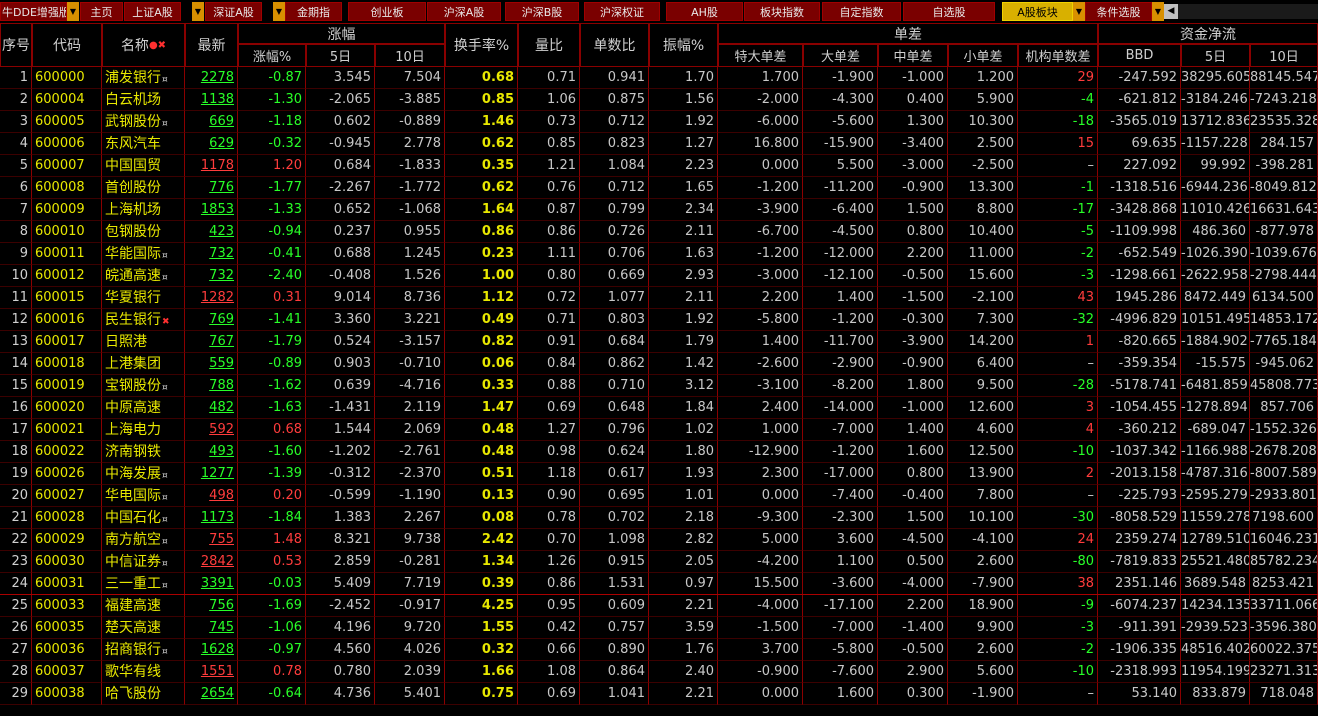  Describe the element at coordinates (410, 166) in the screenshot. I see `cell-d10: -1.833` at that location.